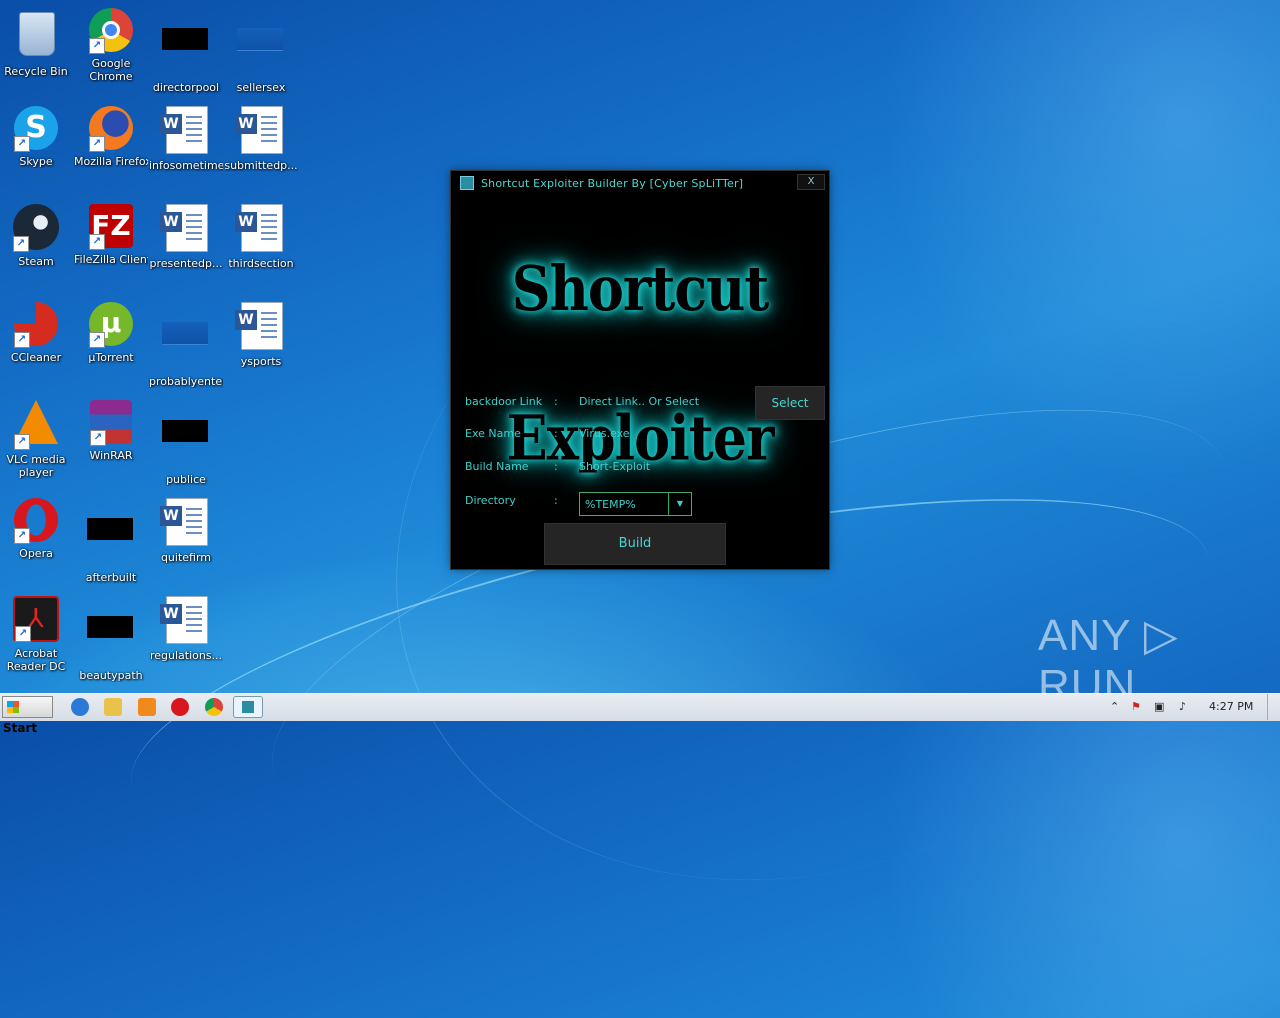 This screenshot has width=1280, height=1018. I want to click on desktop-icon-label: Steam, so click(36, 261).